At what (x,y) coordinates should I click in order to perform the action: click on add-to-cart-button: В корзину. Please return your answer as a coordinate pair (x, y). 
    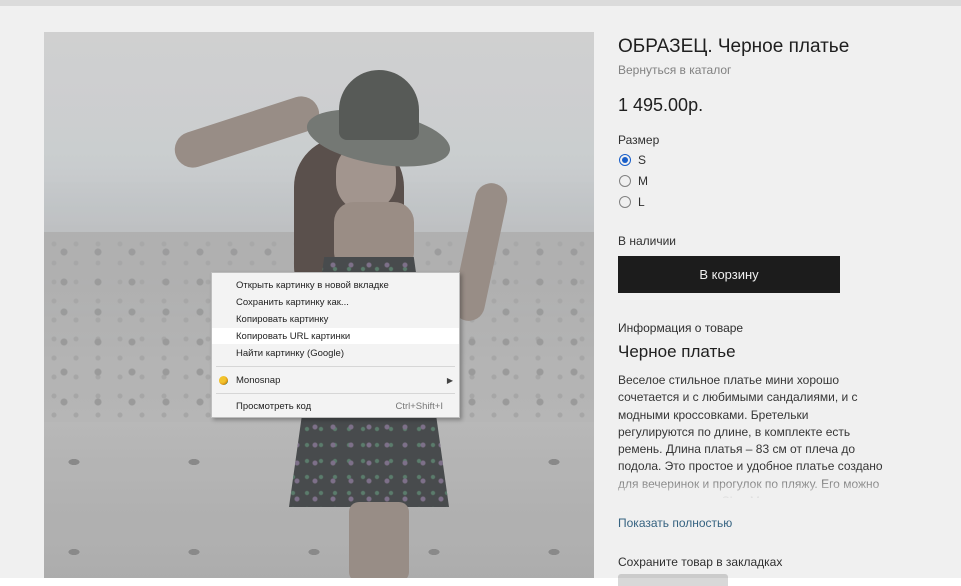
    Looking at the image, I should click on (729, 274).